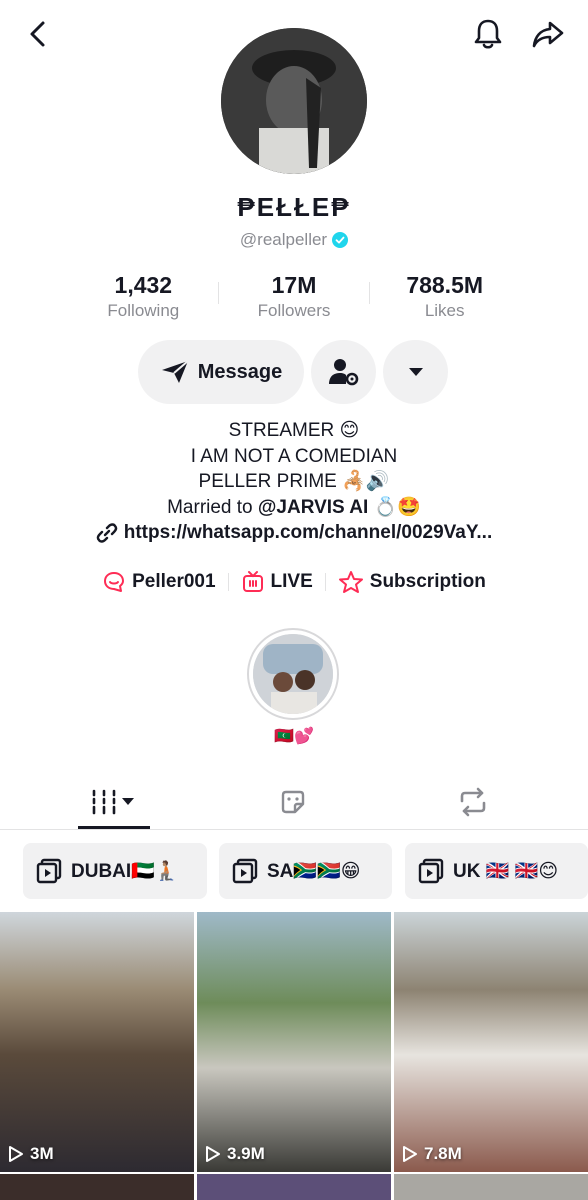 The image size is (588, 1200). What do you see at coordinates (114, 582) in the screenshot?
I see `chat-bubble-icon` at bounding box center [114, 582].